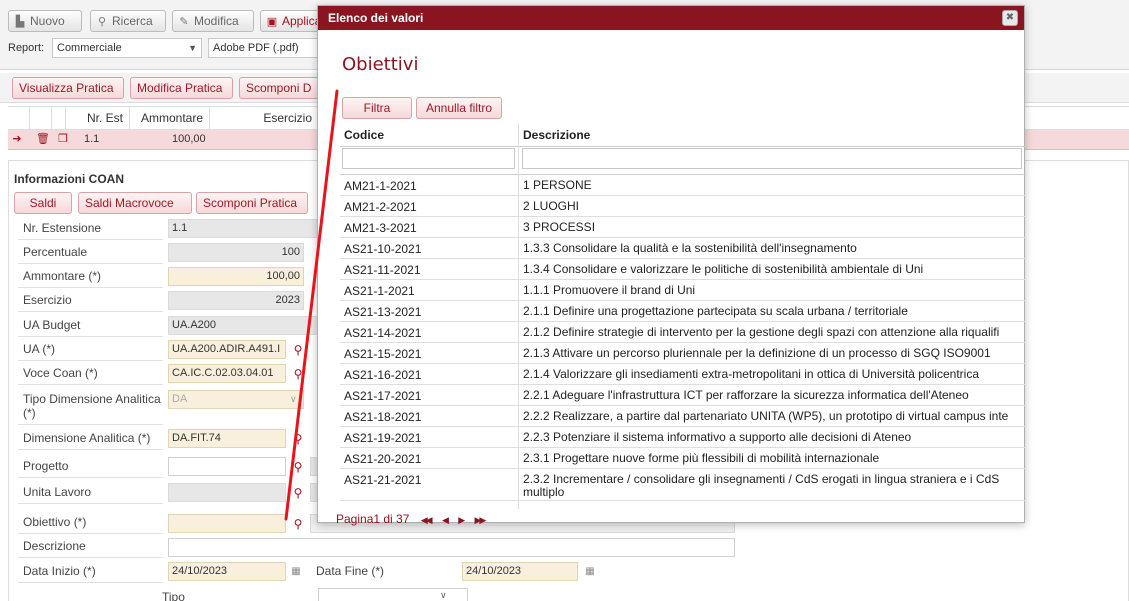 The width and height of the screenshot is (1129, 601). I want to click on coan-title: Informazioni COAN, so click(69, 179).